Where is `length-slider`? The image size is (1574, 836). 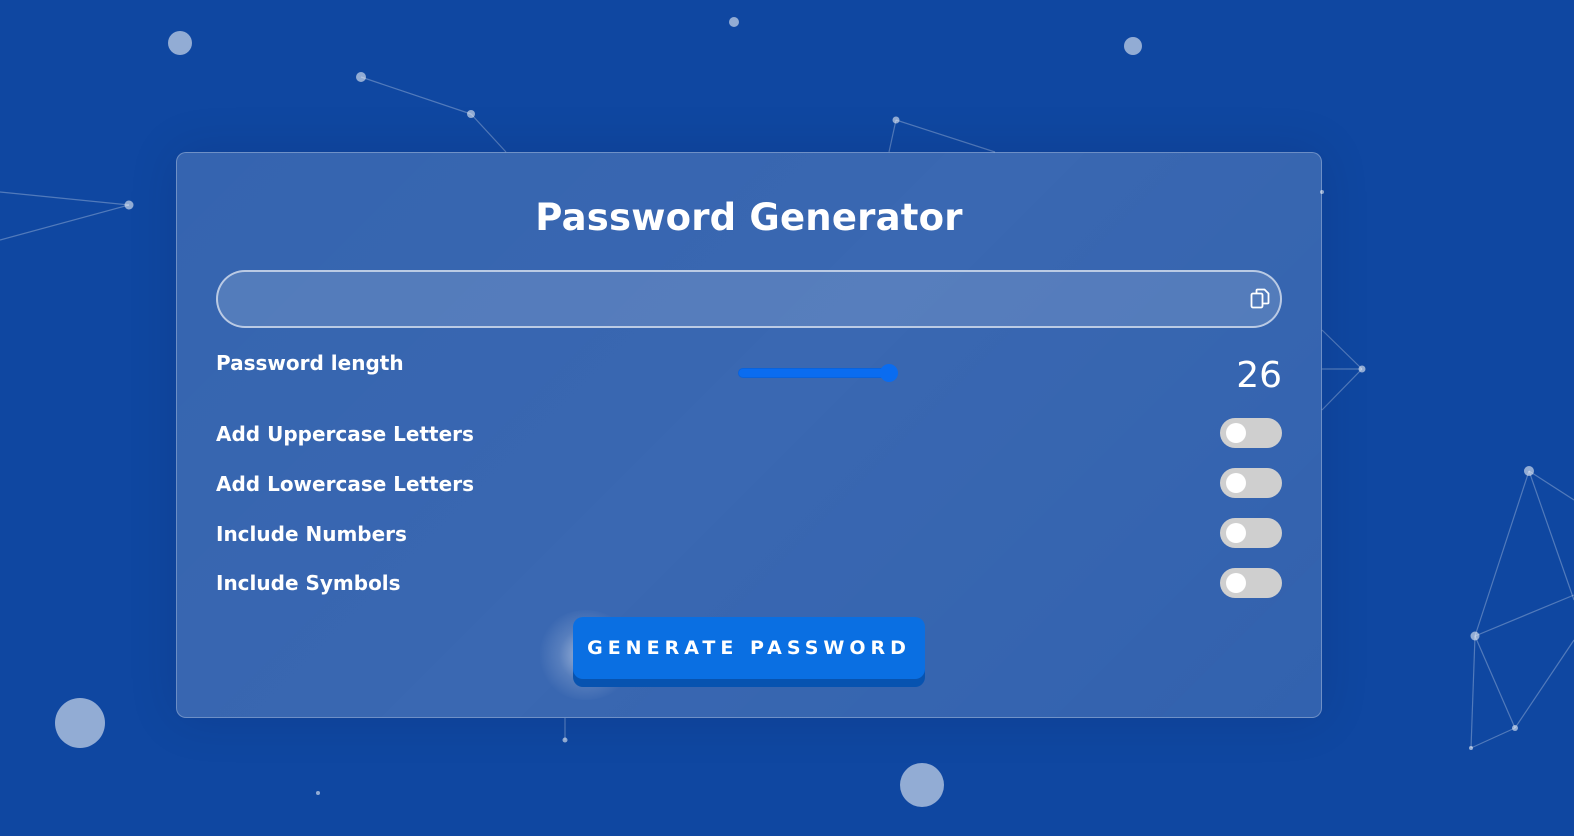 length-slider is located at coordinates (818, 373).